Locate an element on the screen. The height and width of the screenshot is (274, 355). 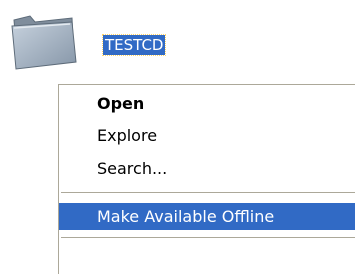
menu-item-open: Open is located at coordinates (207, 103).